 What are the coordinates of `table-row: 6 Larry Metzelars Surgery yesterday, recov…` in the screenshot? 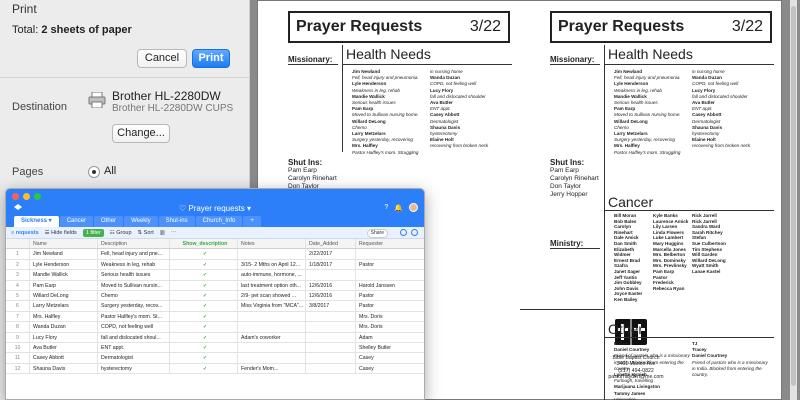 It's located at (215, 306).